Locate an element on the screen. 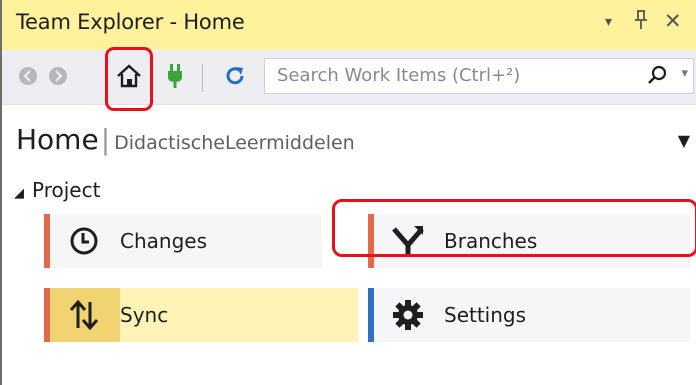 This screenshot has width=696, height=385. page-header: Home| DidactischeLeermiddelen ▼ is located at coordinates (356, 143).